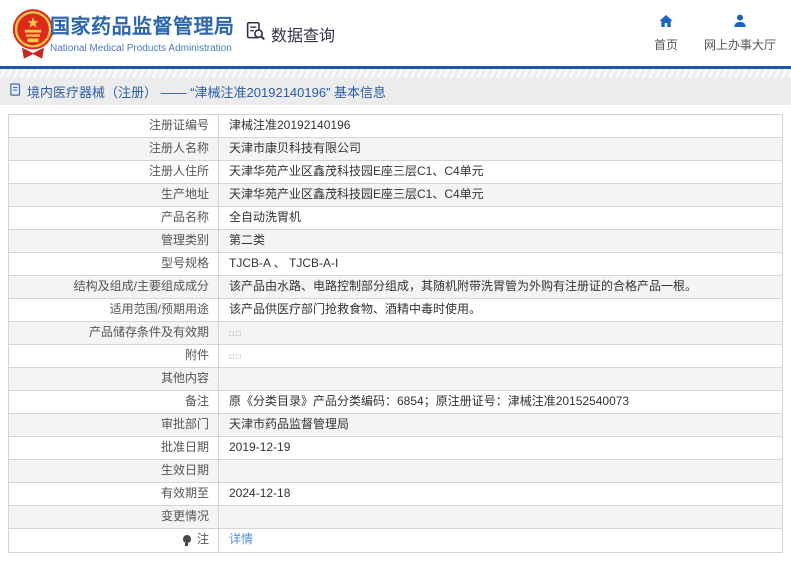 This screenshot has width=791, height=561. I want to click on row-value: 该产品由水路、电路控制部分组成，其随机附带洗胃管为外购有注册证的合格产品一根。, so click(463, 286).